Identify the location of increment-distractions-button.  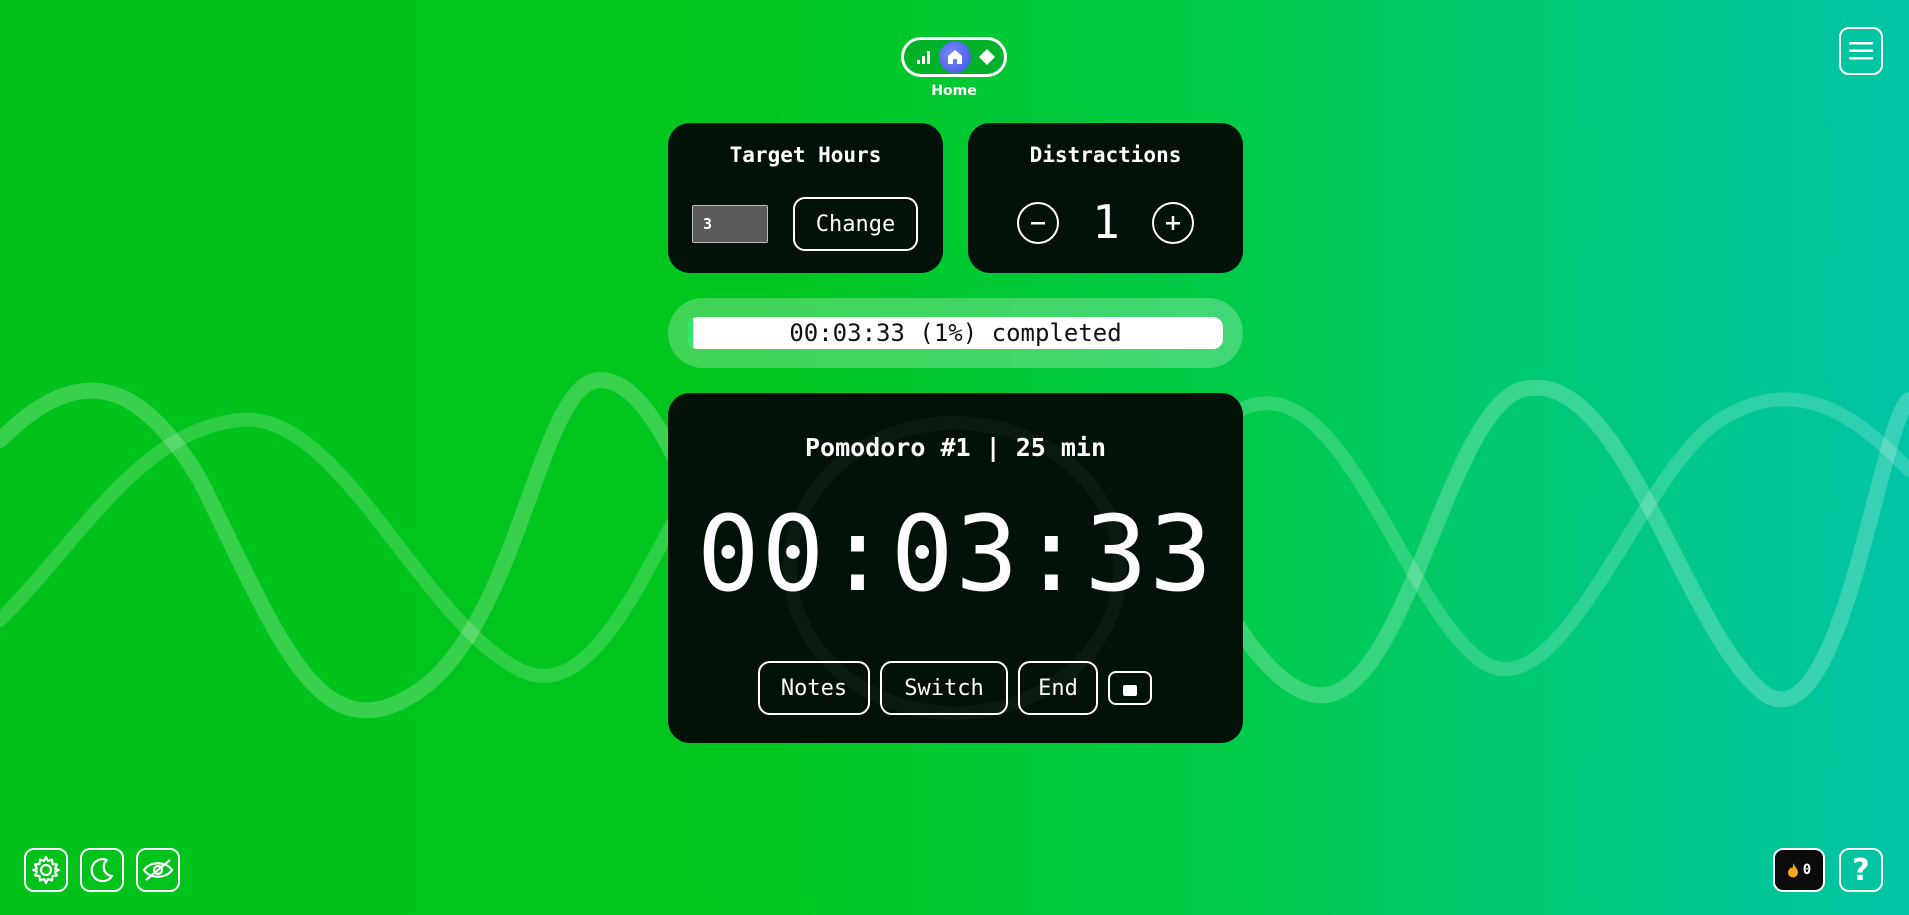
(1173, 223).